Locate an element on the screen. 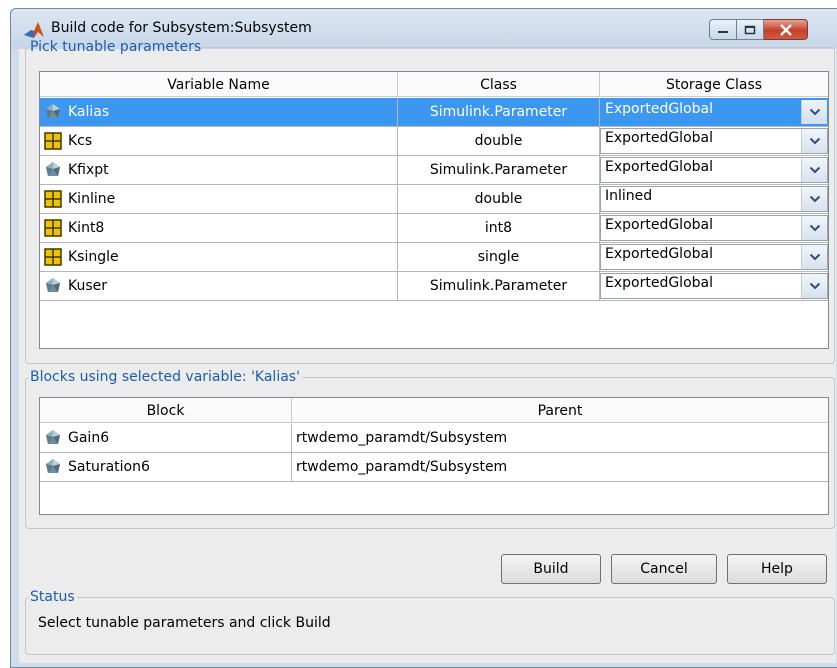  close-icon is located at coordinates (785, 29).